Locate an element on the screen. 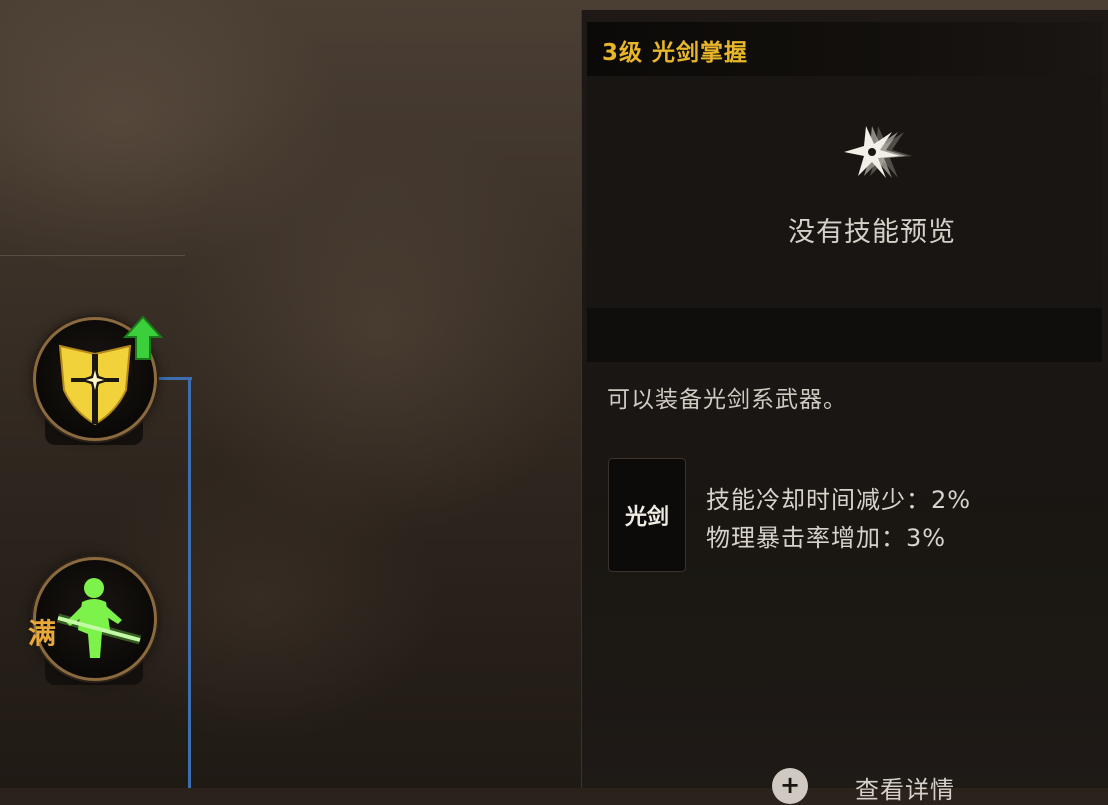  no-preview-icon is located at coordinates (878, 152).